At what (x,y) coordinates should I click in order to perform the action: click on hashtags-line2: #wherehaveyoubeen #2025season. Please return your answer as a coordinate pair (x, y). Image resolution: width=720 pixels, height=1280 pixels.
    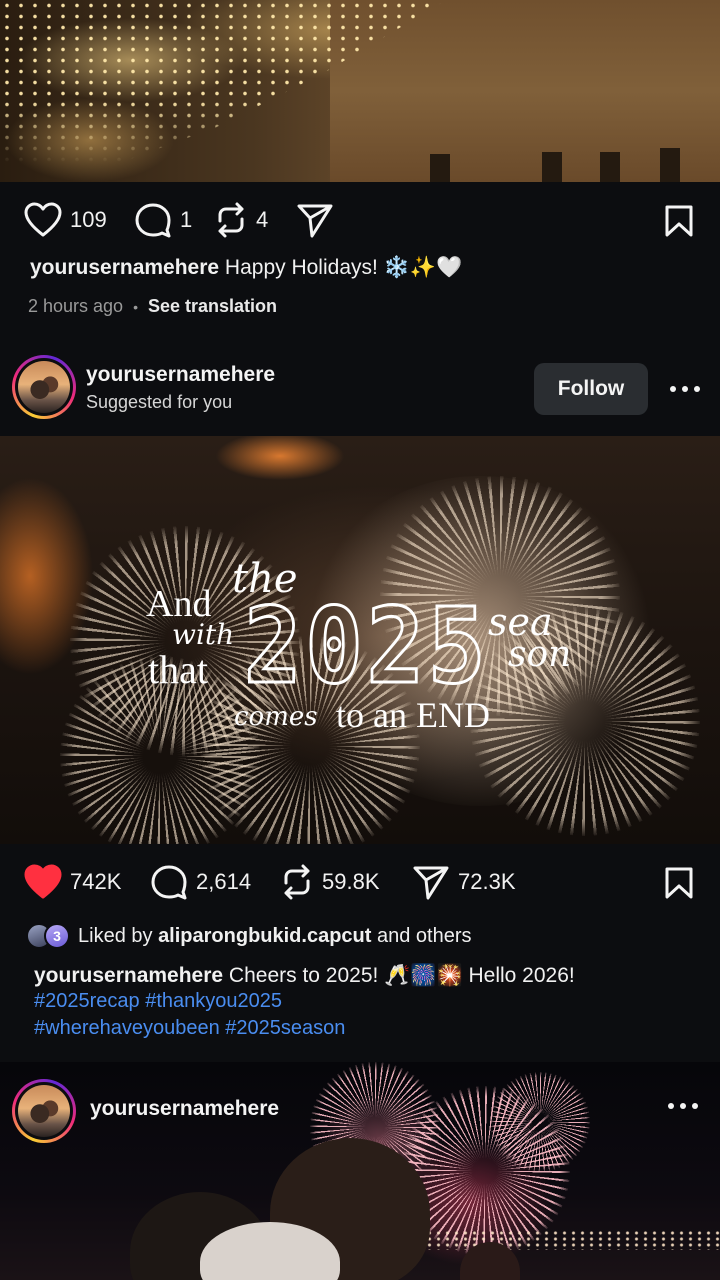
    Looking at the image, I should click on (189, 1028).